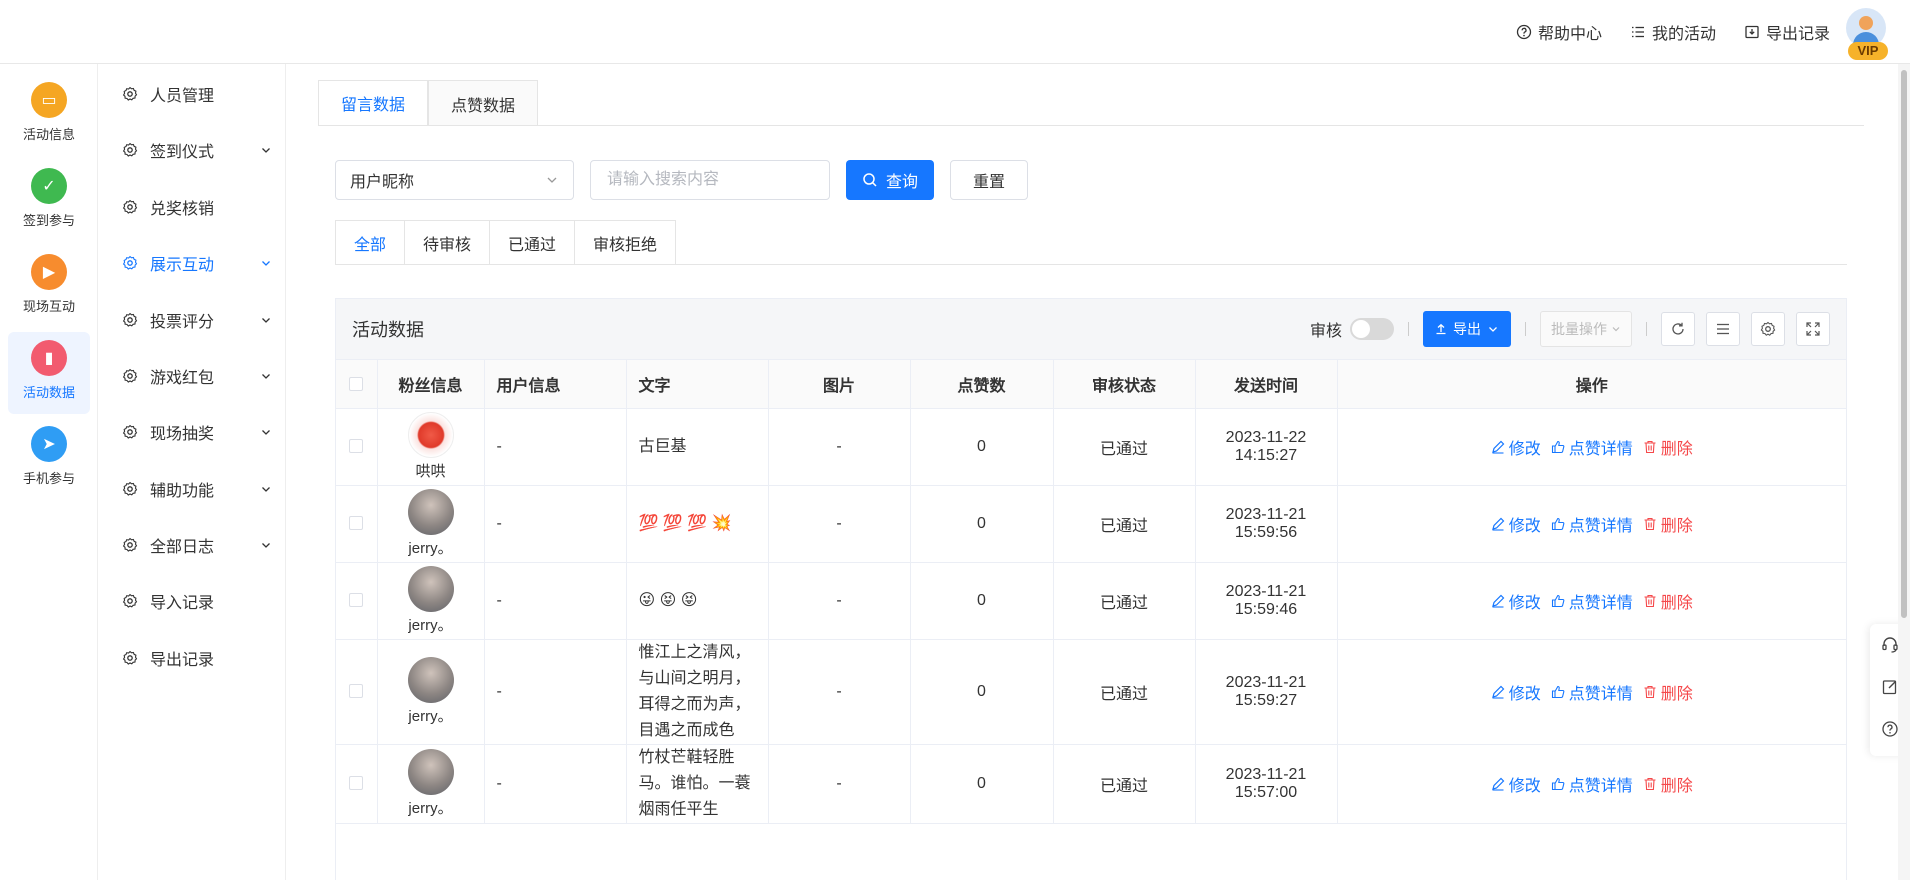 Image resolution: width=1910 pixels, height=880 pixels. I want to click on submenu-item-label: 签到仪式, so click(182, 152).